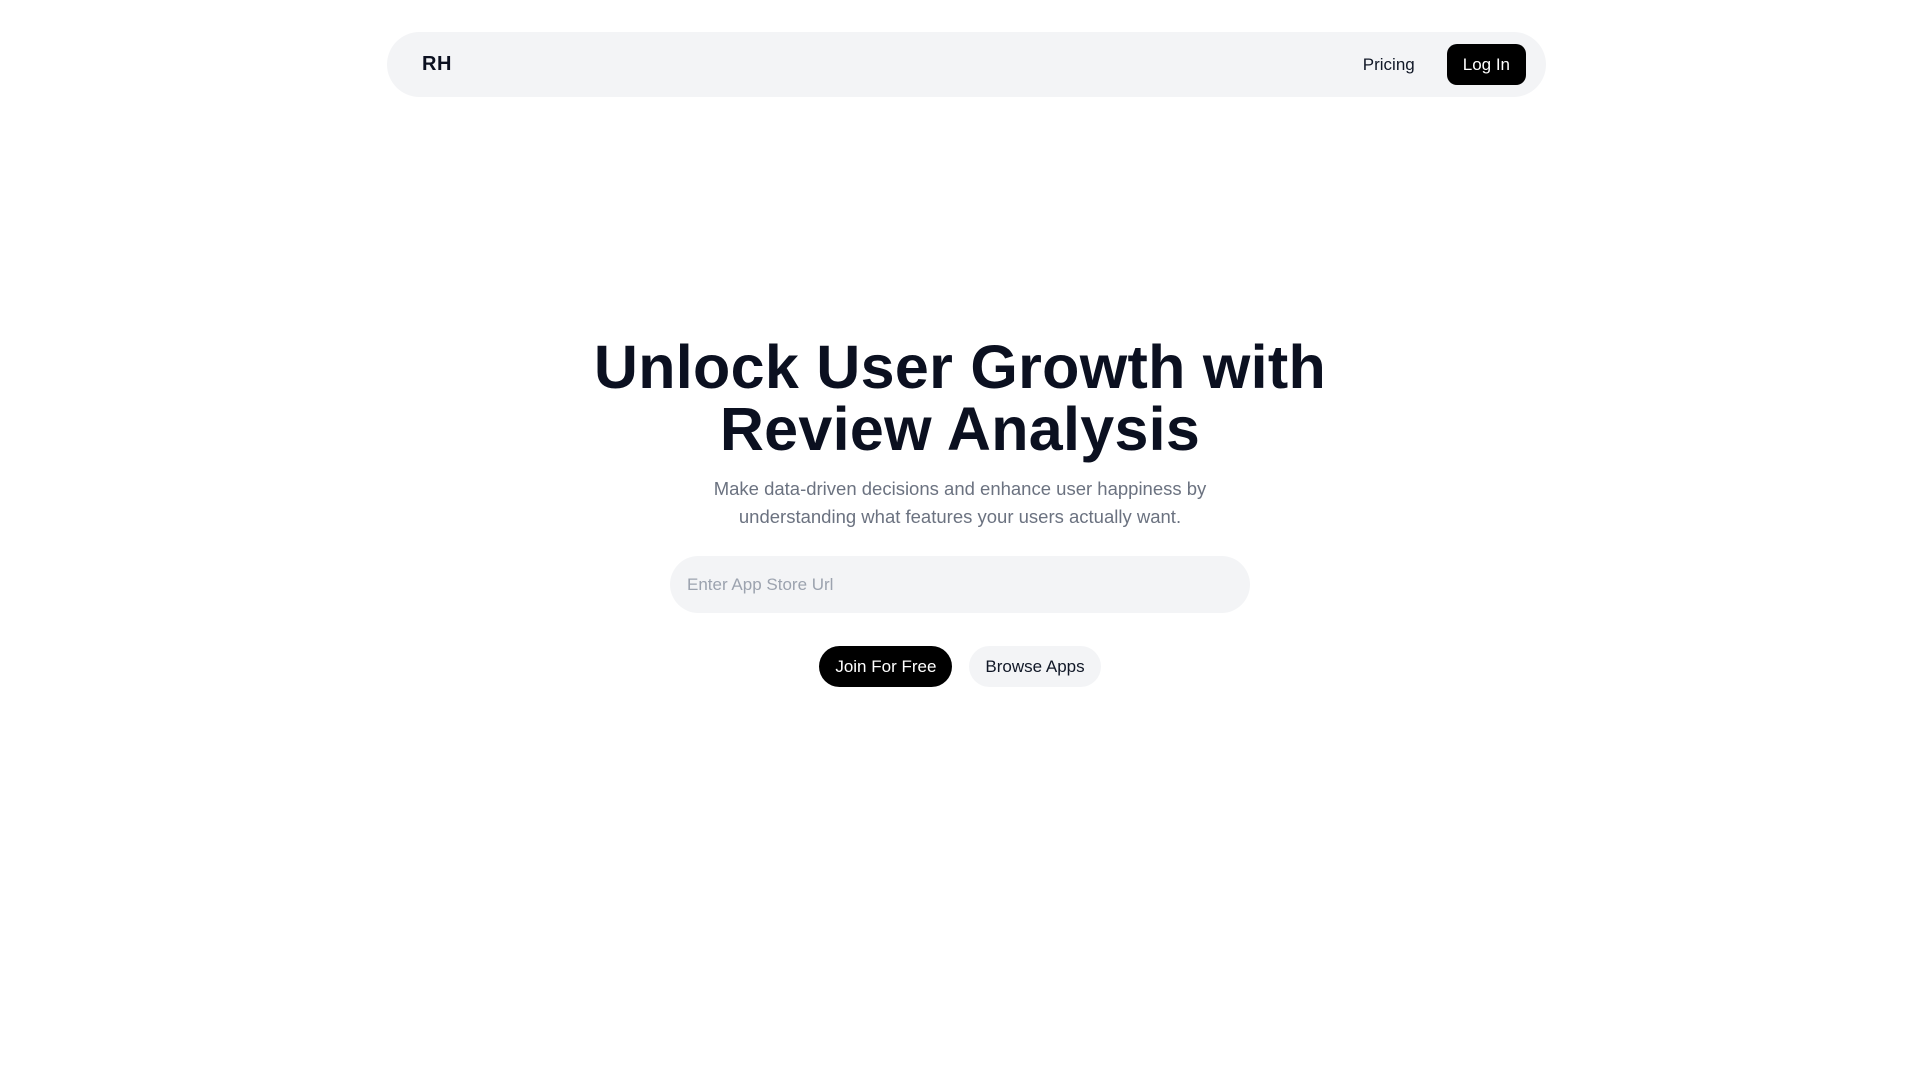 This screenshot has height=1080, width=1920. I want to click on nav-link-pricing: Pricing, so click(1389, 65).